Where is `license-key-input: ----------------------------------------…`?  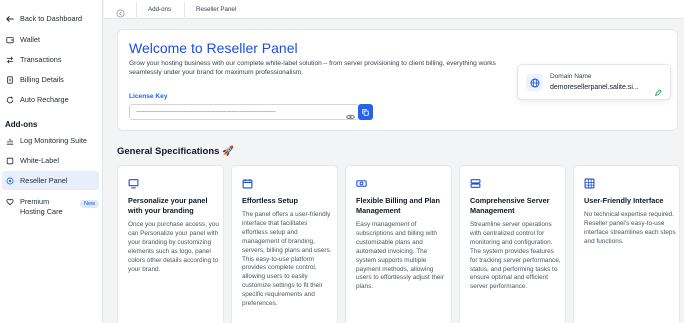
license-key-input: ----------------------------------------… is located at coordinates (244, 112).